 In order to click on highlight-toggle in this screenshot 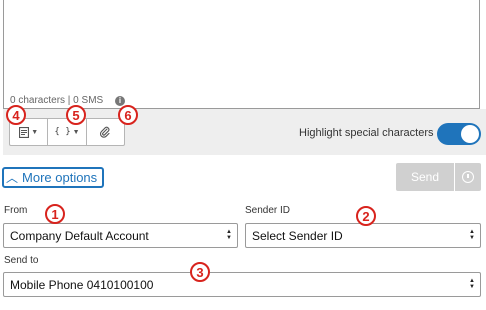, I will do `click(459, 134)`.